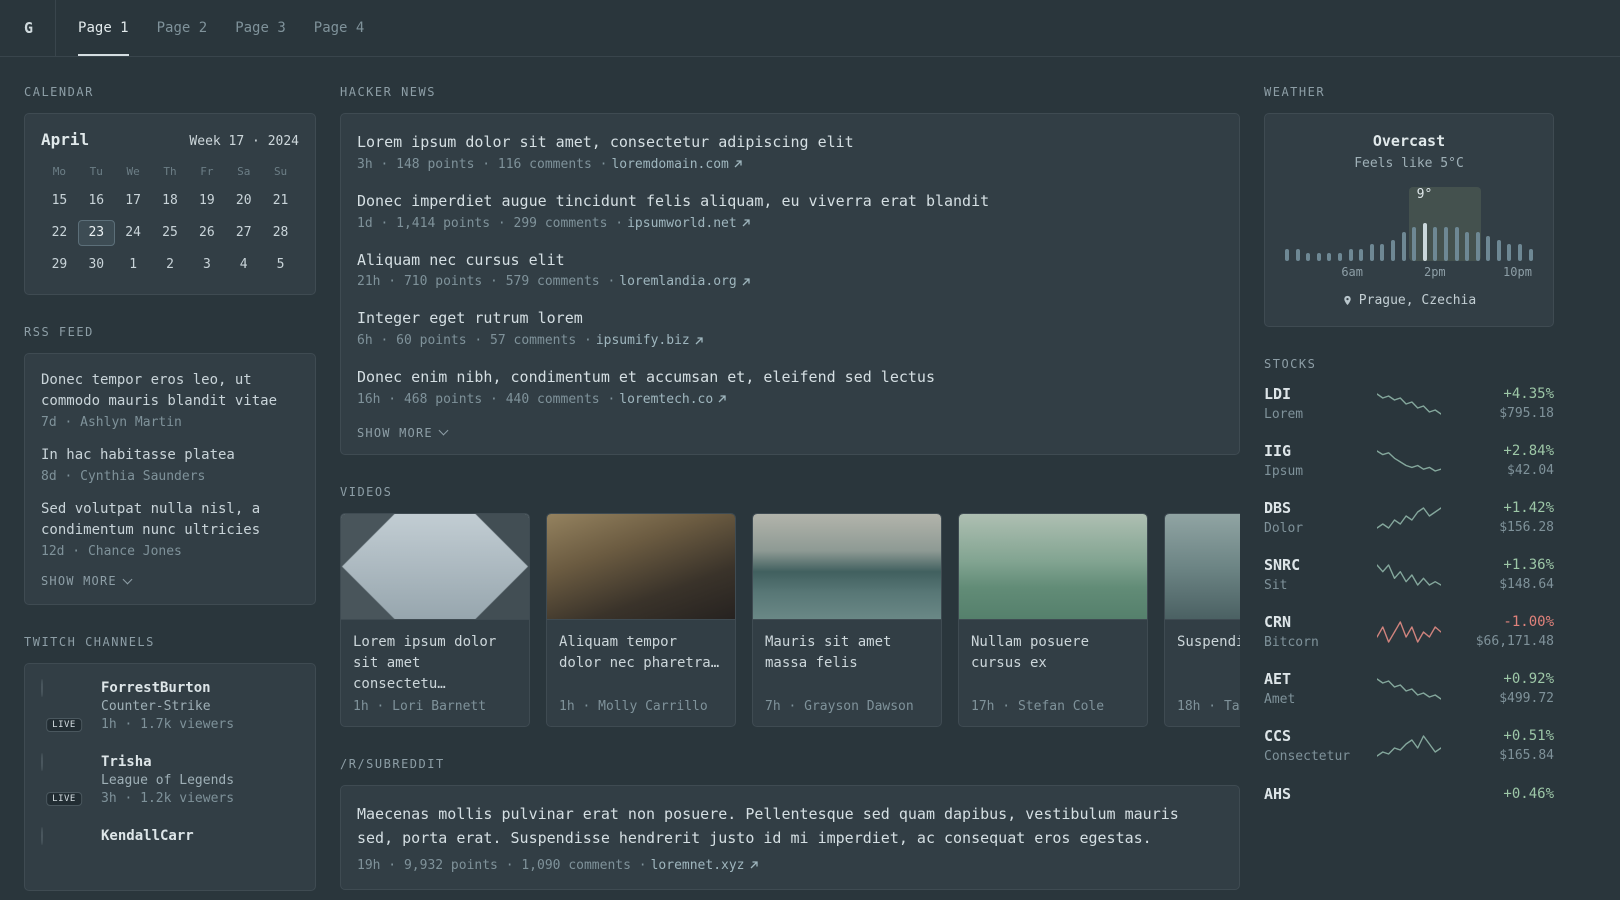  Describe the element at coordinates (64, 779) in the screenshot. I see `twitch-avatar-wrap: LIVE` at that location.